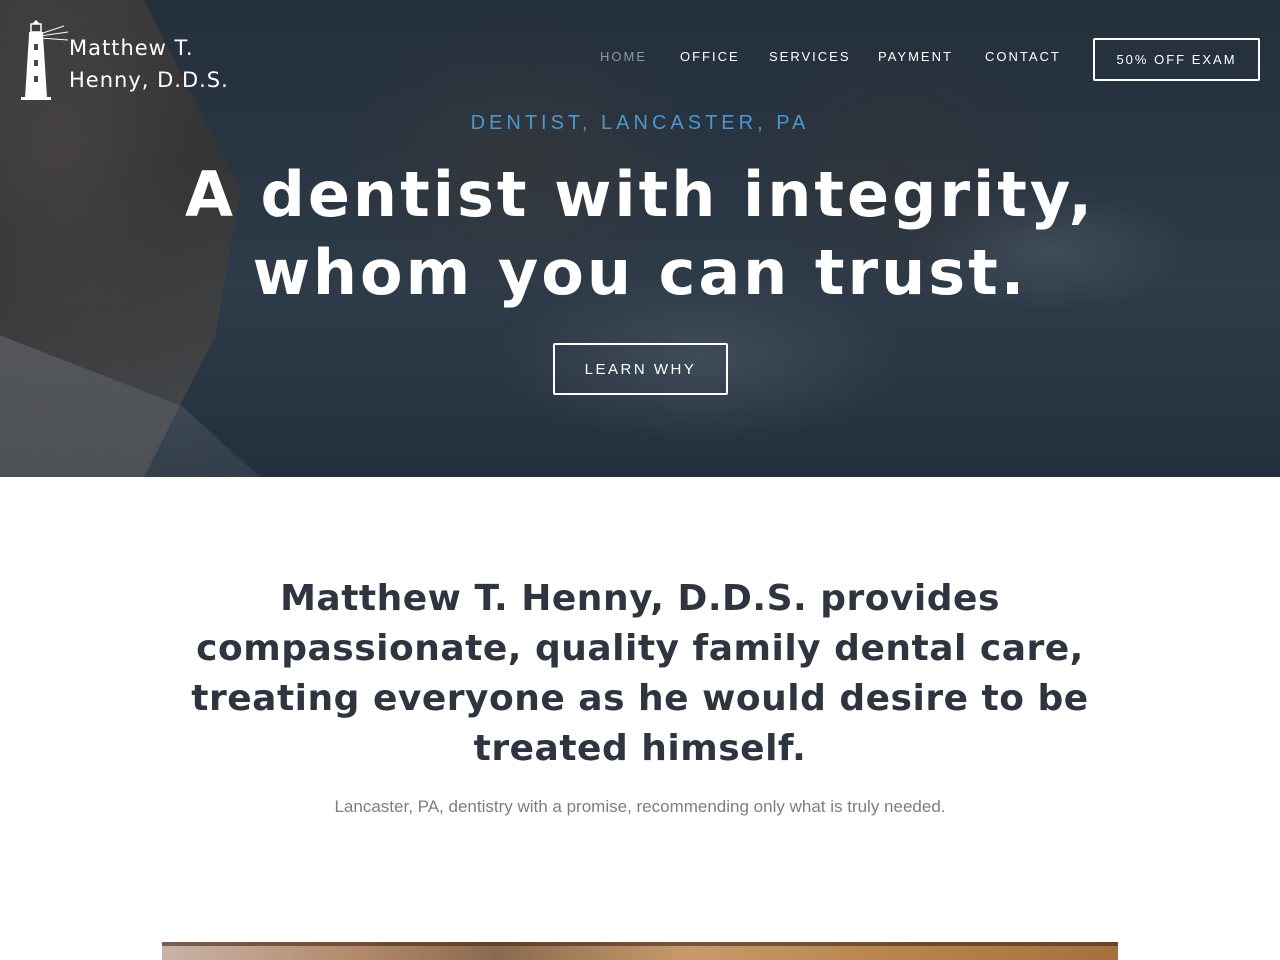 The width and height of the screenshot is (1280, 960). I want to click on nav-item-payment: PAYMENT, so click(915, 56).